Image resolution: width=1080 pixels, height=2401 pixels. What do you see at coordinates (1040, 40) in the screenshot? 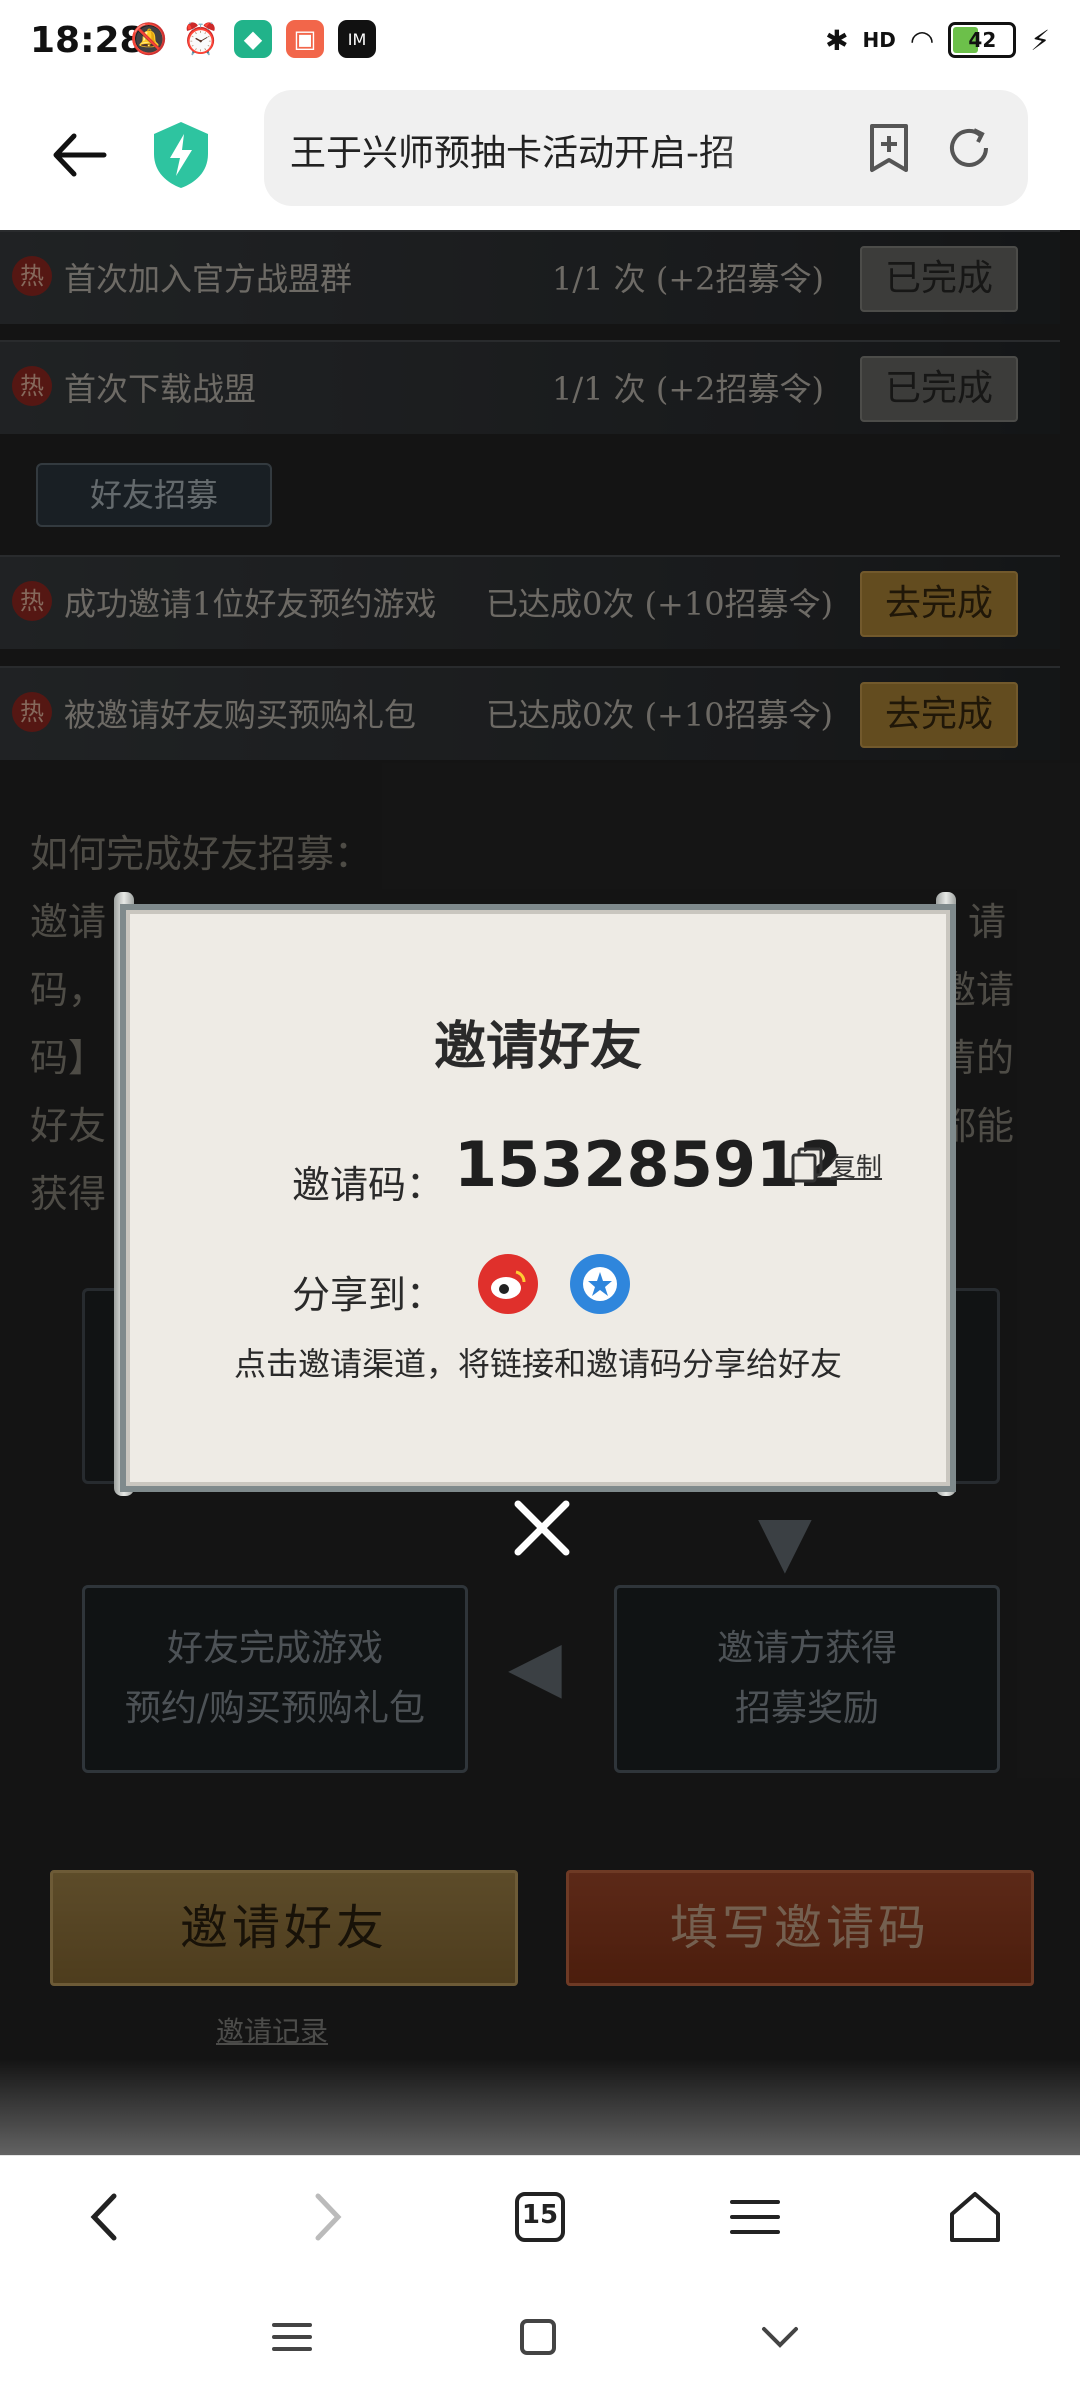
I see `charging-icon: ⚡` at bounding box center [1040, 40].